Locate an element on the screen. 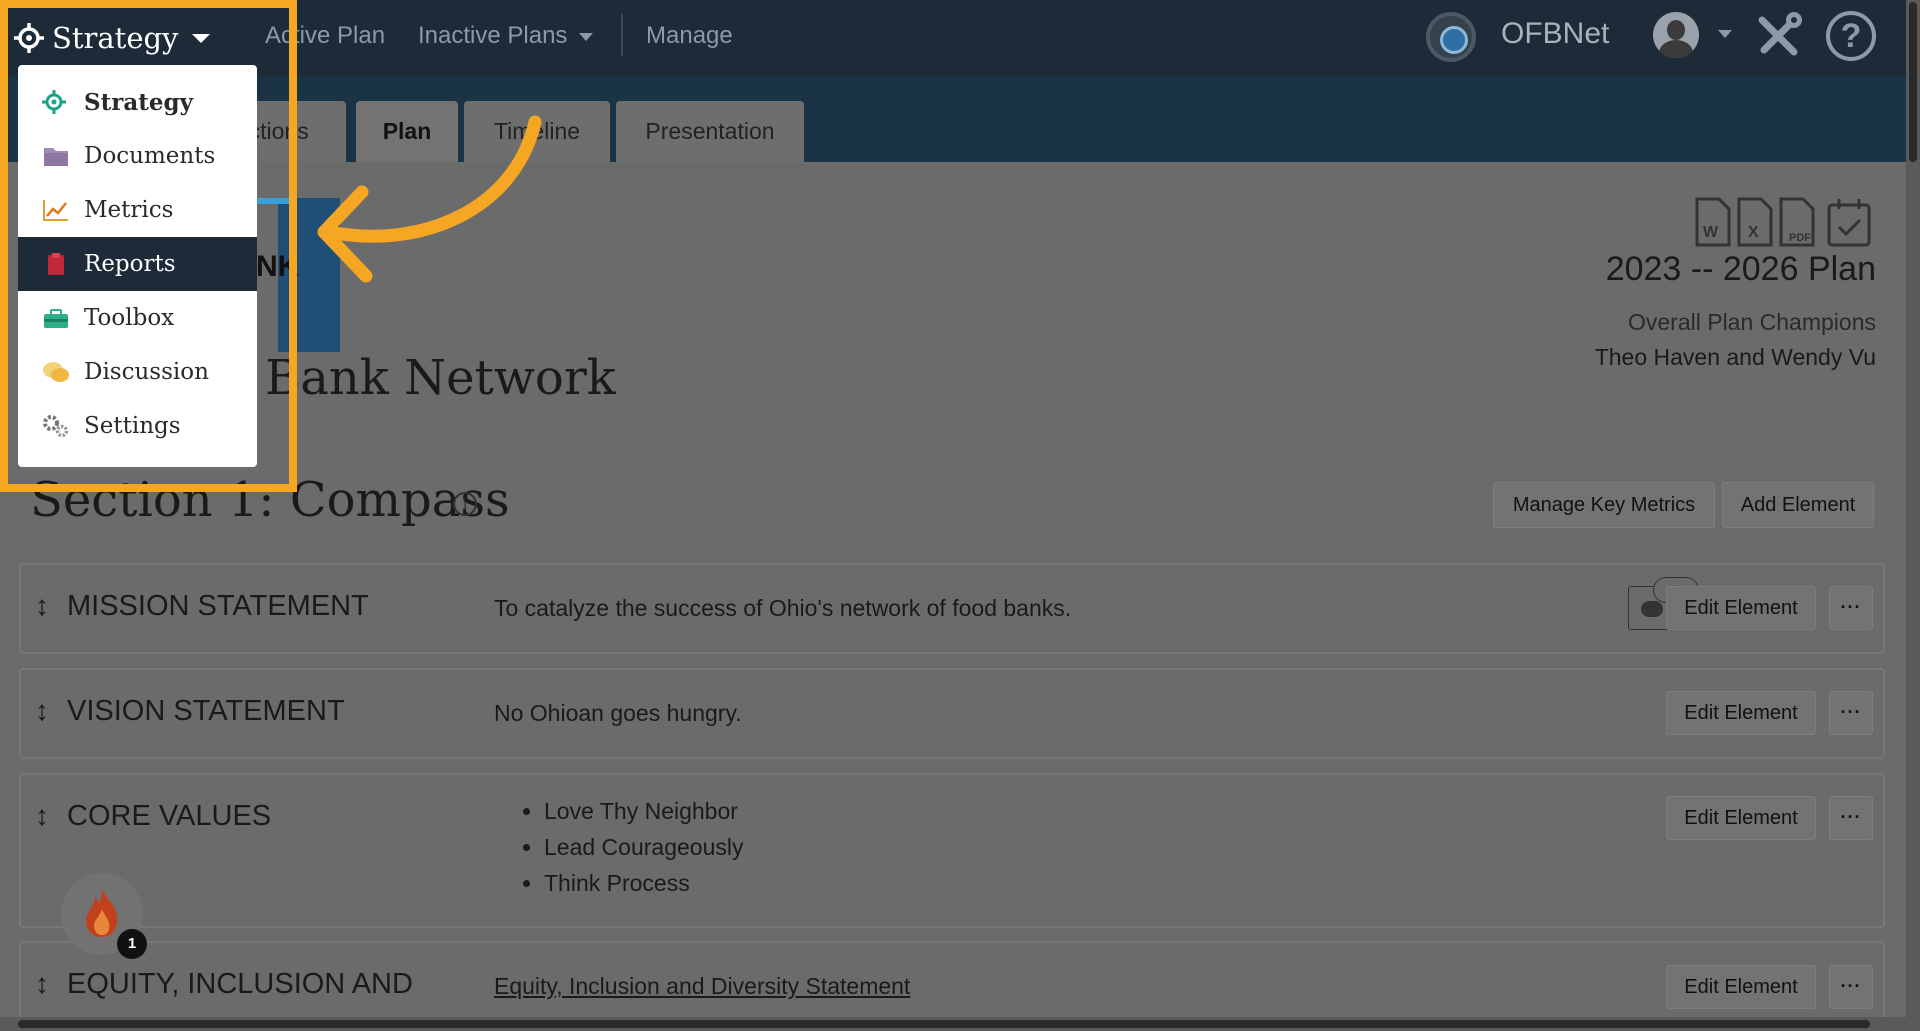  menu-item-toolbox: Toolbox is located at coordinates (137, 318).